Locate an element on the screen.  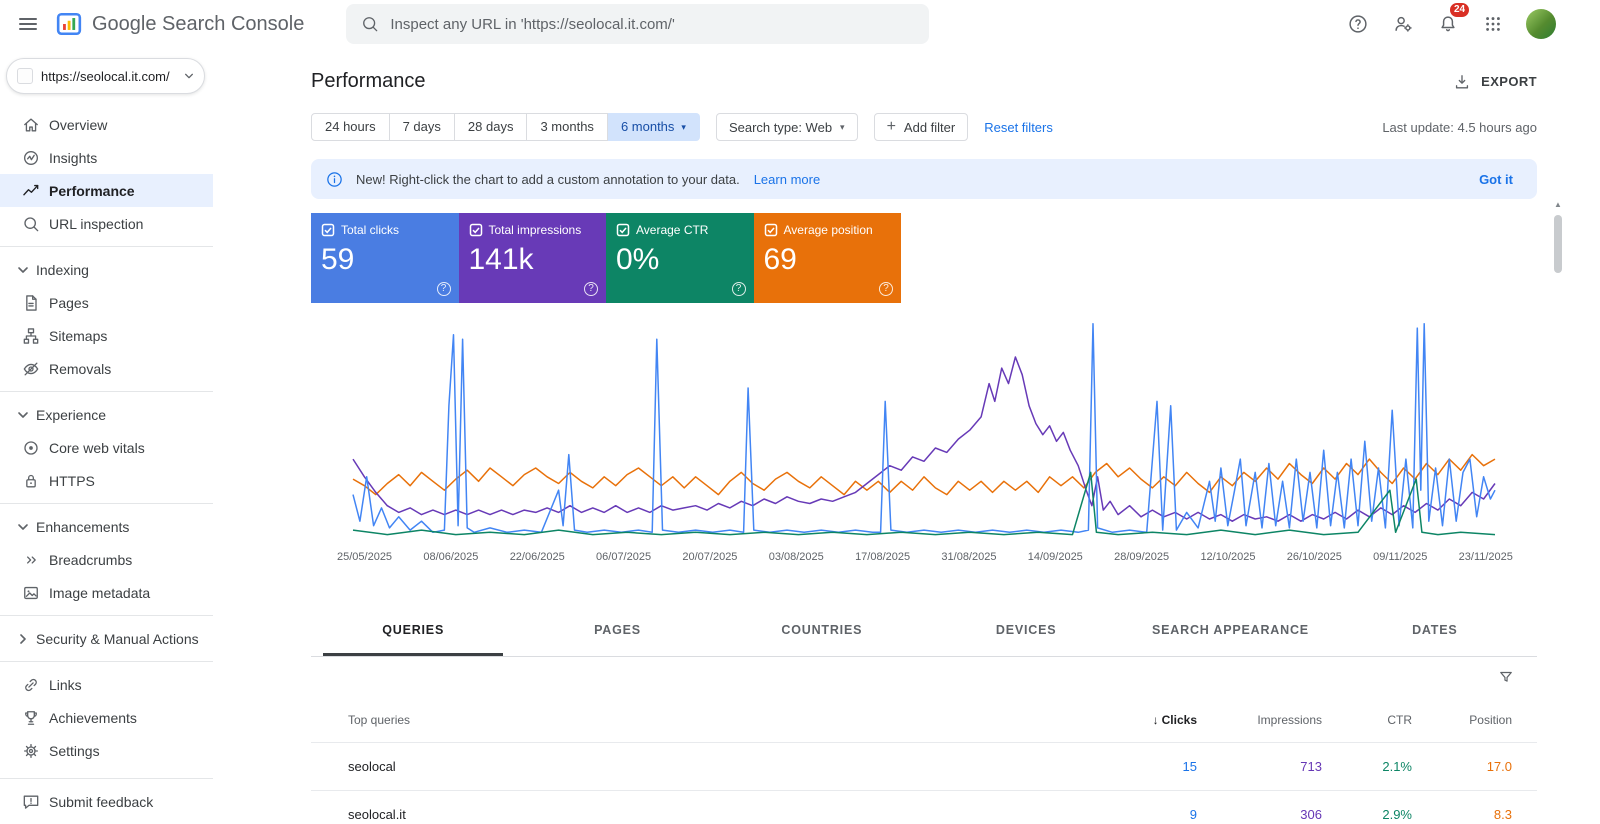
funnel-filter-icon is located at coordinates (1506, 677).